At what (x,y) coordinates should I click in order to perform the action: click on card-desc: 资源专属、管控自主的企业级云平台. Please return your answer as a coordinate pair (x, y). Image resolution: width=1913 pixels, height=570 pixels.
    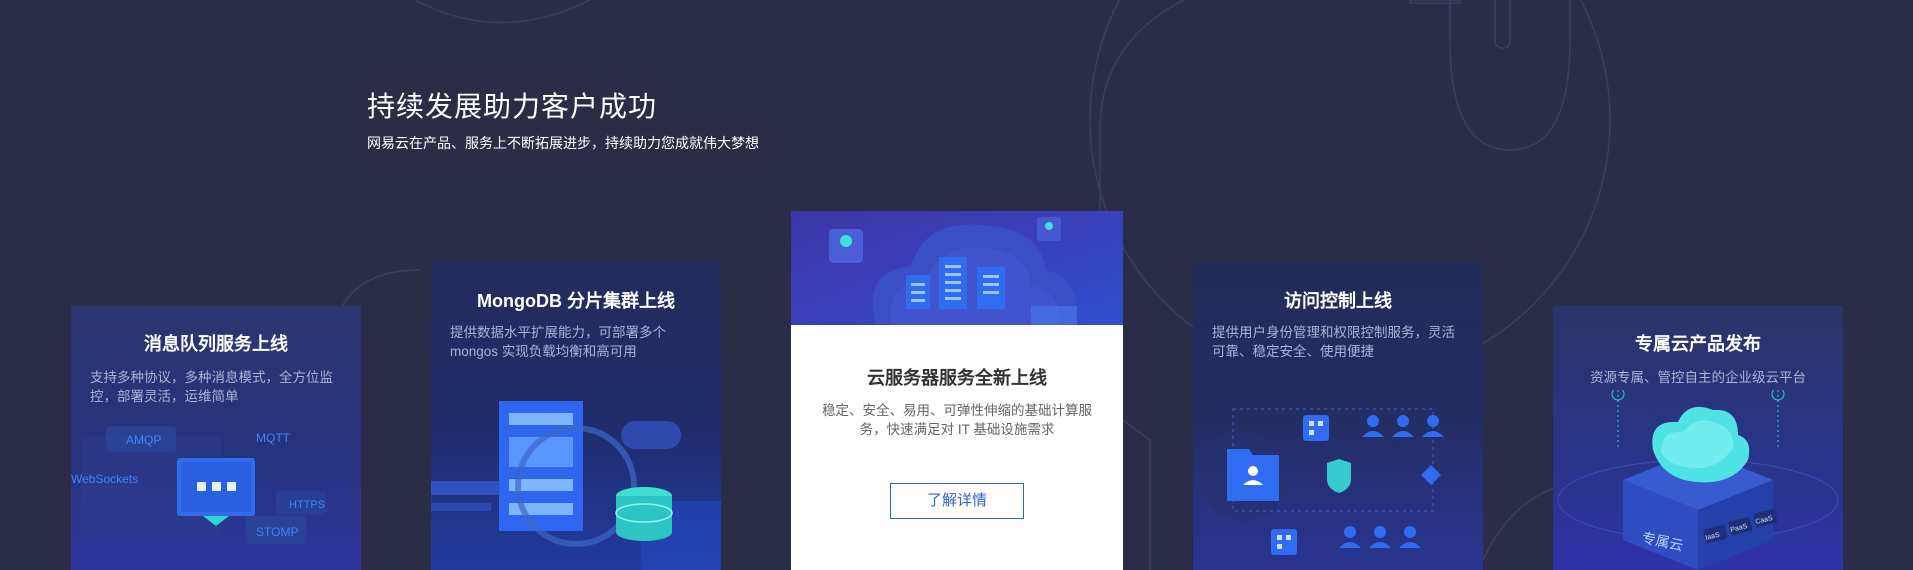
    Looking at the image, I should click on (1698, 377).